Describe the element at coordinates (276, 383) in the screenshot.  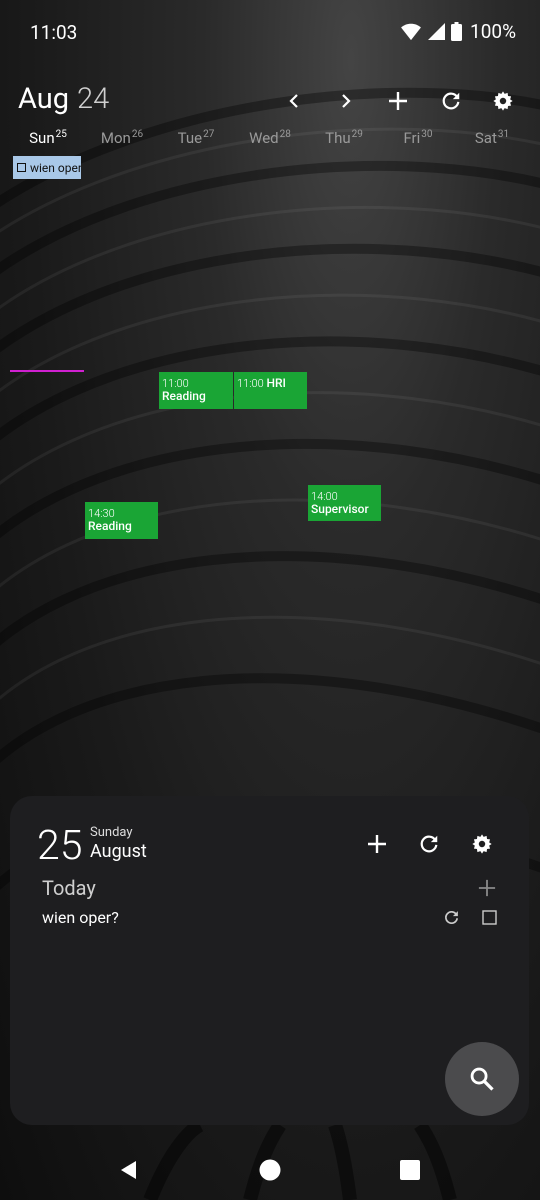
I see `event-title: HRI` at that location.